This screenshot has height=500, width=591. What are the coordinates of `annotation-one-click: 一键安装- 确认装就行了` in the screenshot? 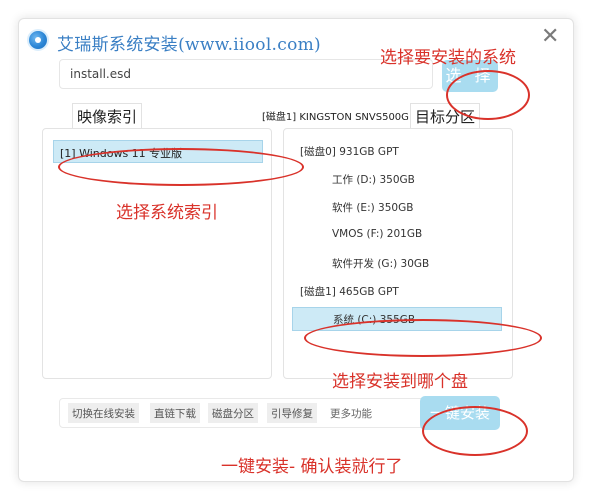 It's located at (312, 467).